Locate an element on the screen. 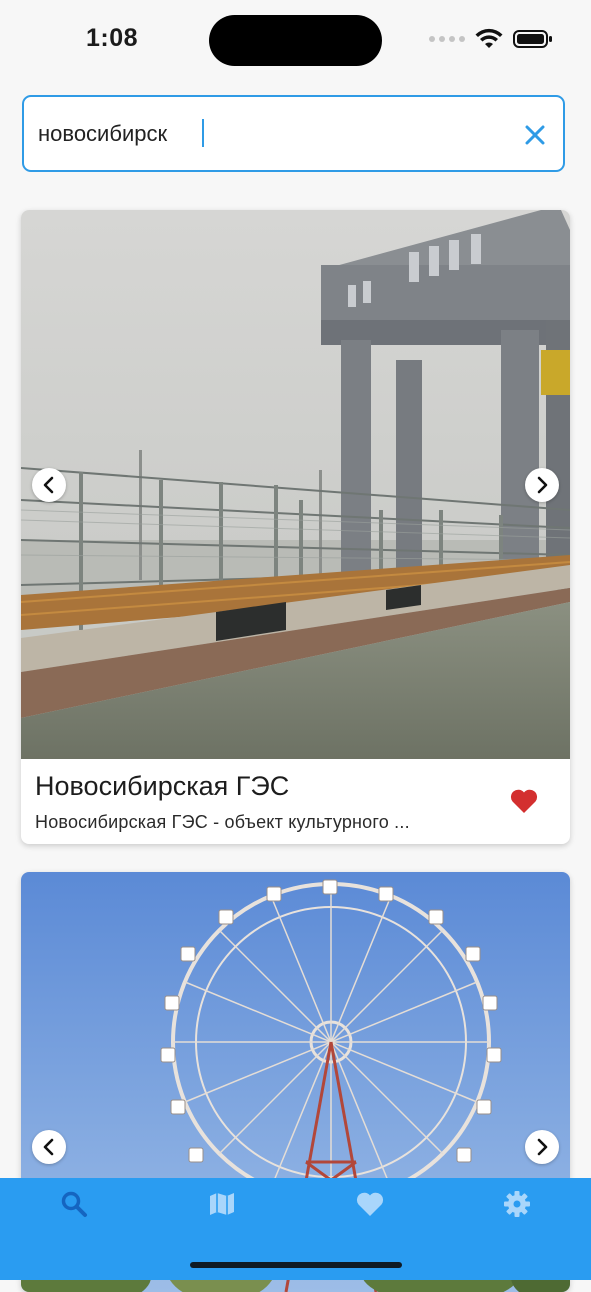 Image resolution: width=591 pixels, height=1292 pixels. nav-settings is located at coordinates (517, 1210).